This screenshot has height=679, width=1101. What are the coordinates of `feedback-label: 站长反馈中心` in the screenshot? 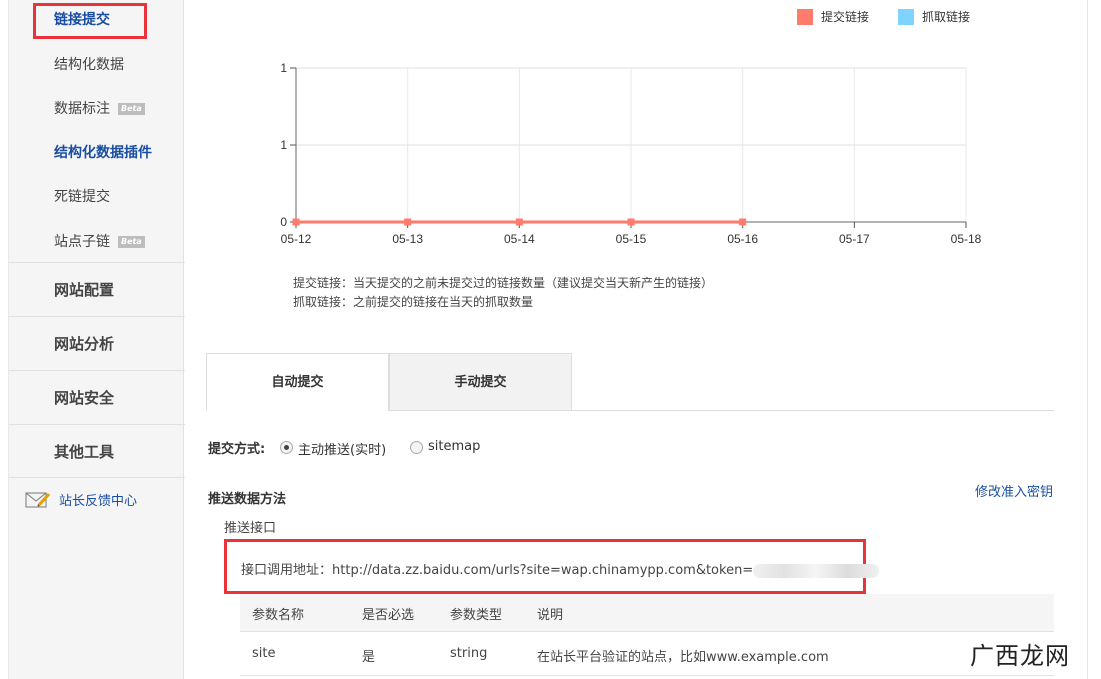 It's located at (98, 501).